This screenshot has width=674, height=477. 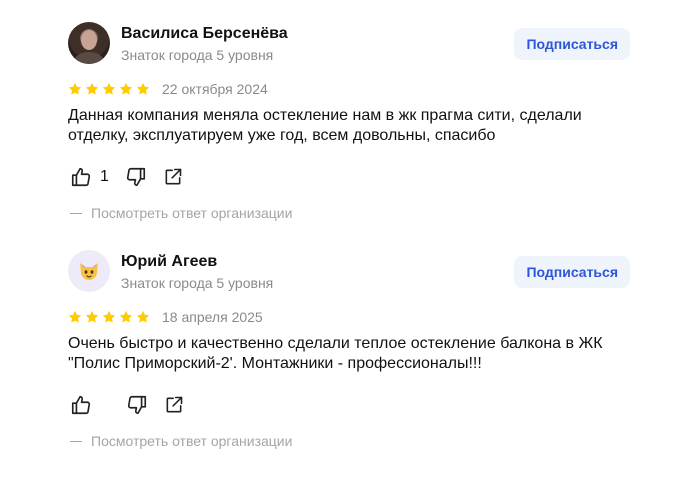 What do you see at coordinates (349, 89) in the screenshot?
I see `review-meta: 22 октября 2024` at bounding box center [349, 89].